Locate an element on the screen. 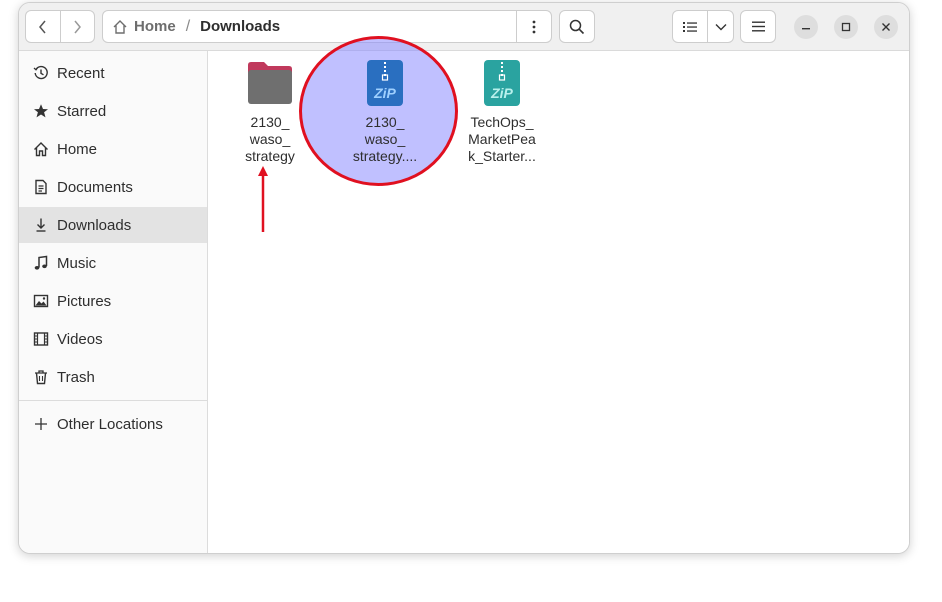  document-icon is located at coordinates (41, 187).